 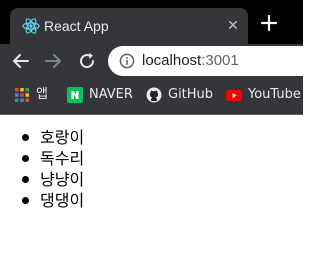 What do you see at coordinates (87, 61) in the screenshot?
I see `reload-icon` at bounding box center [87, 61].